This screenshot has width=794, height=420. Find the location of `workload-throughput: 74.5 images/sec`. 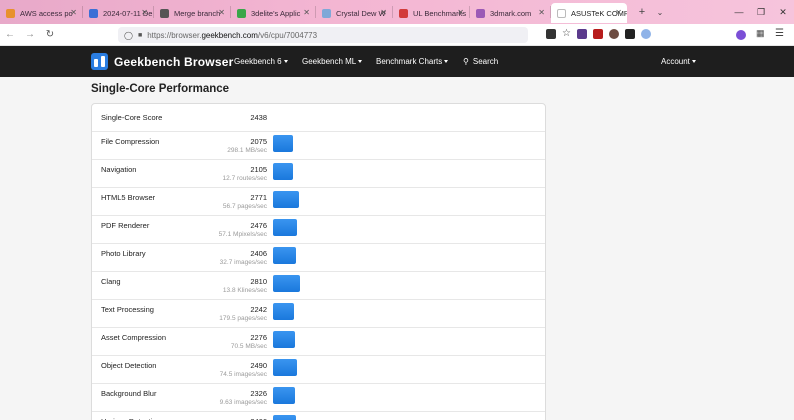

workload-throughput: 74.5 images/sec is located at coordinates (243, 374).